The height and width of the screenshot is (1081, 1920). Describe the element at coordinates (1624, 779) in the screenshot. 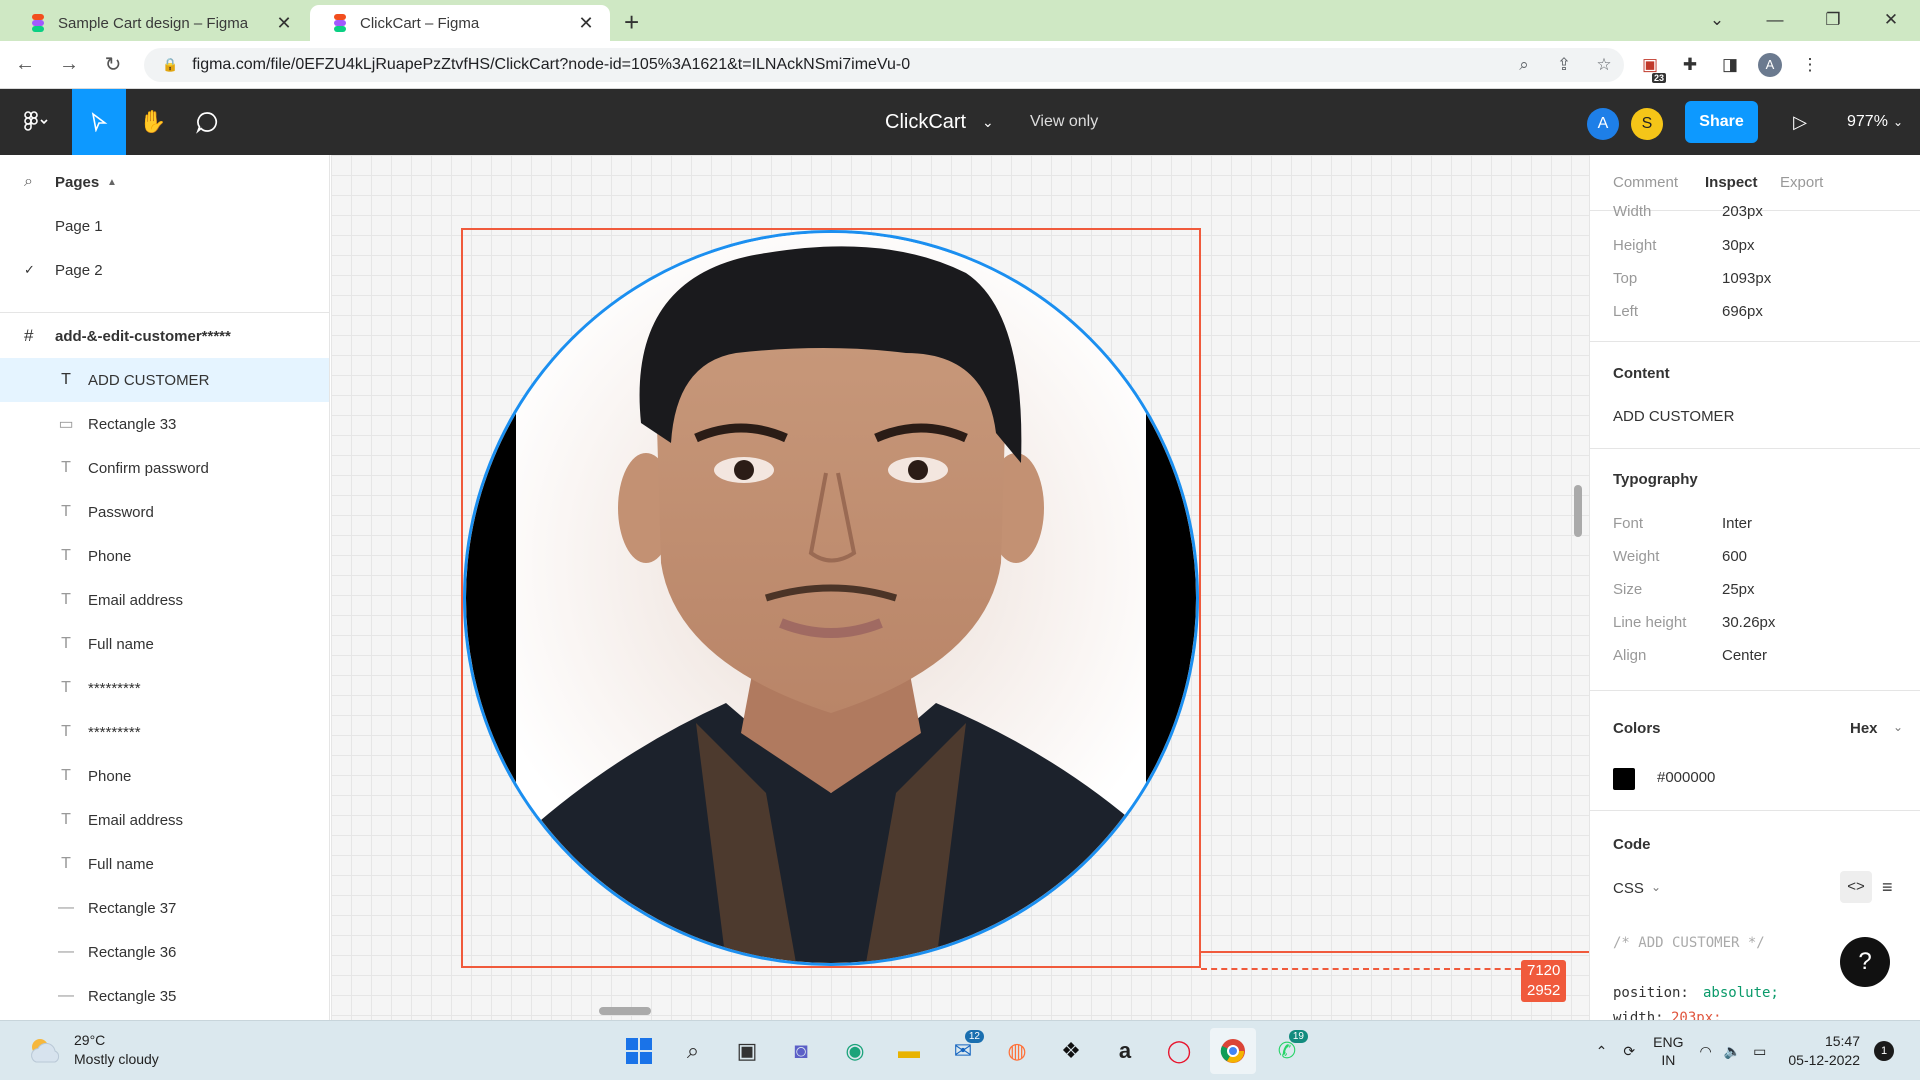

I see `color-swatch` at that location.